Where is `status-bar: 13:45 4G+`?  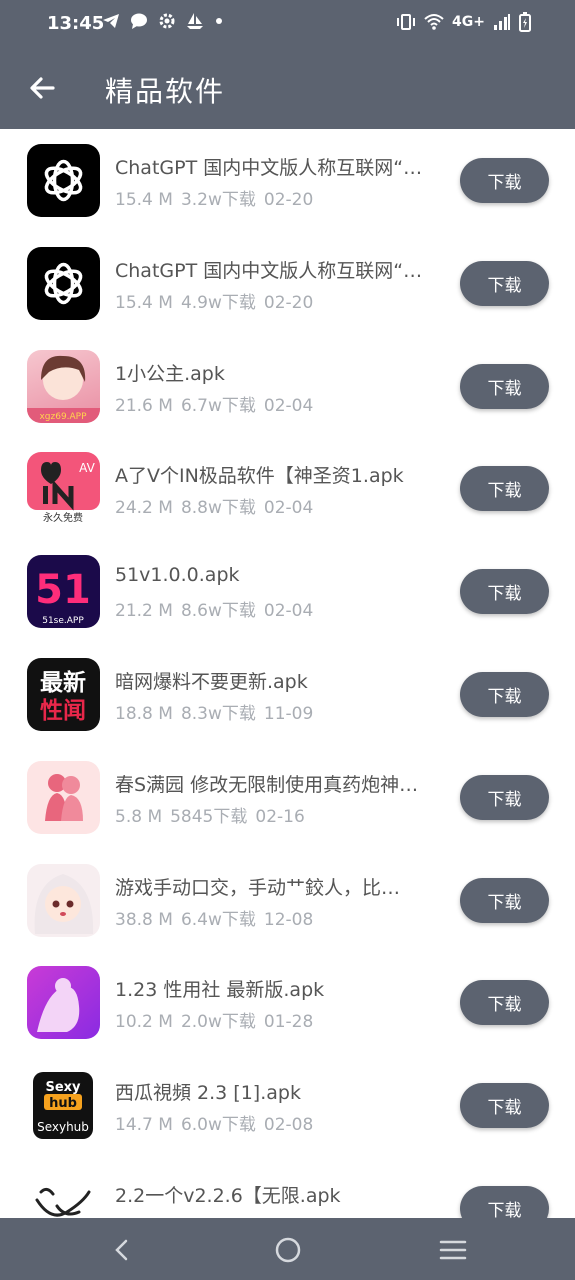
status-bar: 13:45 4G+ is located at coordinates (287, 24).